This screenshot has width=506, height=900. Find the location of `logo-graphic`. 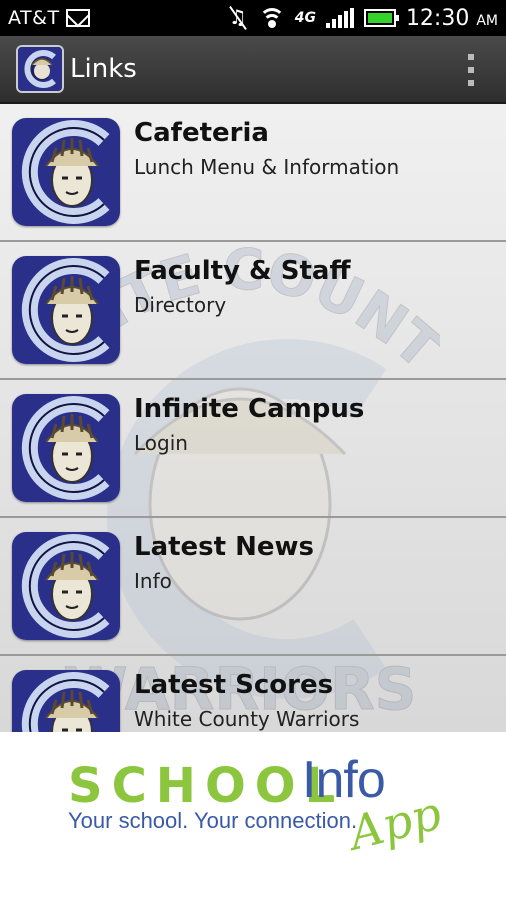

logo-graphic is located at coordinates (40, 69).